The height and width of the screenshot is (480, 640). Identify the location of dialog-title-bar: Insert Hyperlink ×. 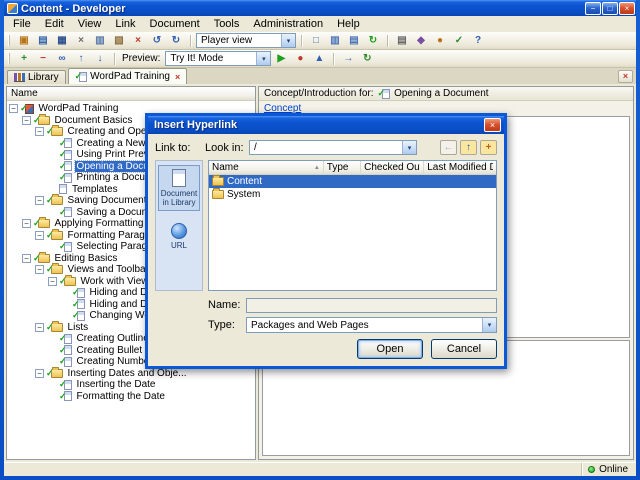
(326, 125).